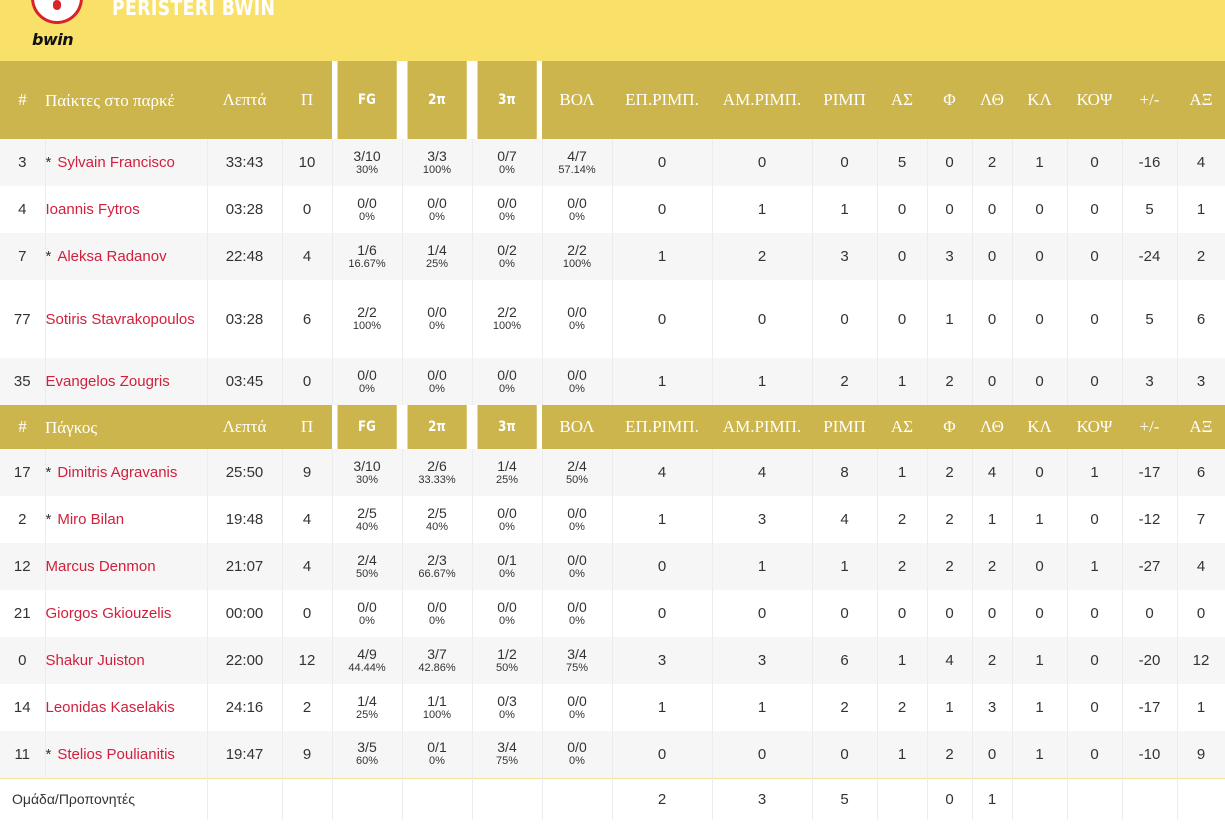 Image resolution: width=1225 pixels, height=826 pixels. Describe the element at coordinates (1150, 519) in the screenshot. I see `plus-minus: -12` at that location.